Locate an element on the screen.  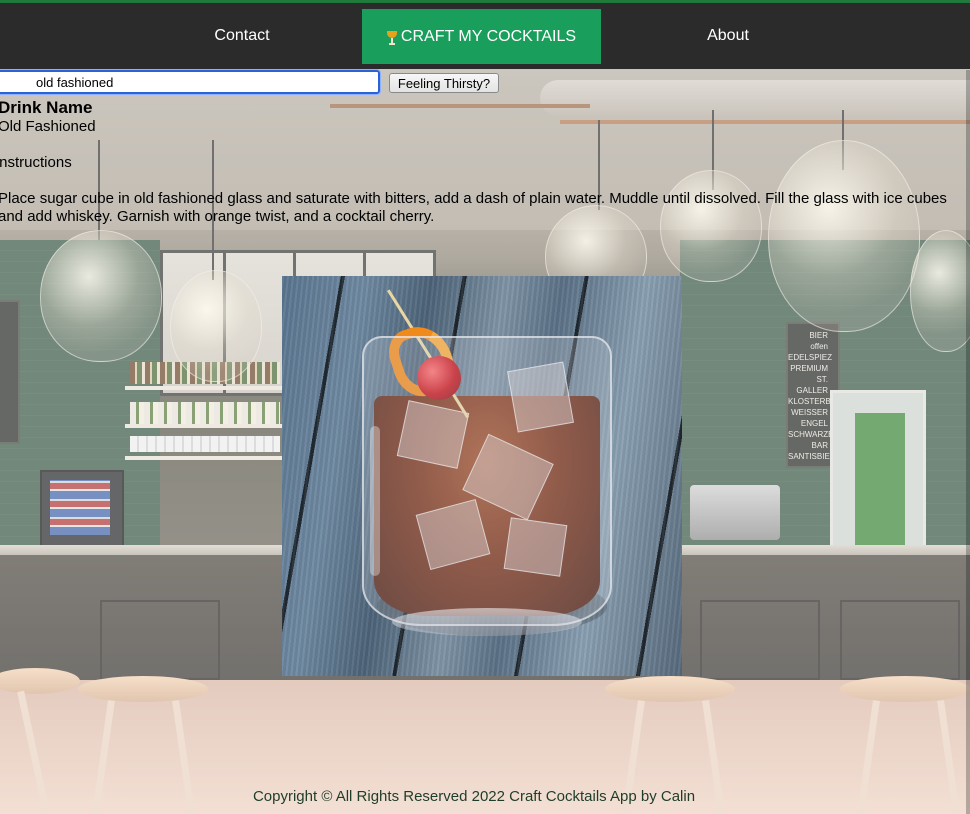
cocktail-glass-icon is located at coordinates (391, 37).